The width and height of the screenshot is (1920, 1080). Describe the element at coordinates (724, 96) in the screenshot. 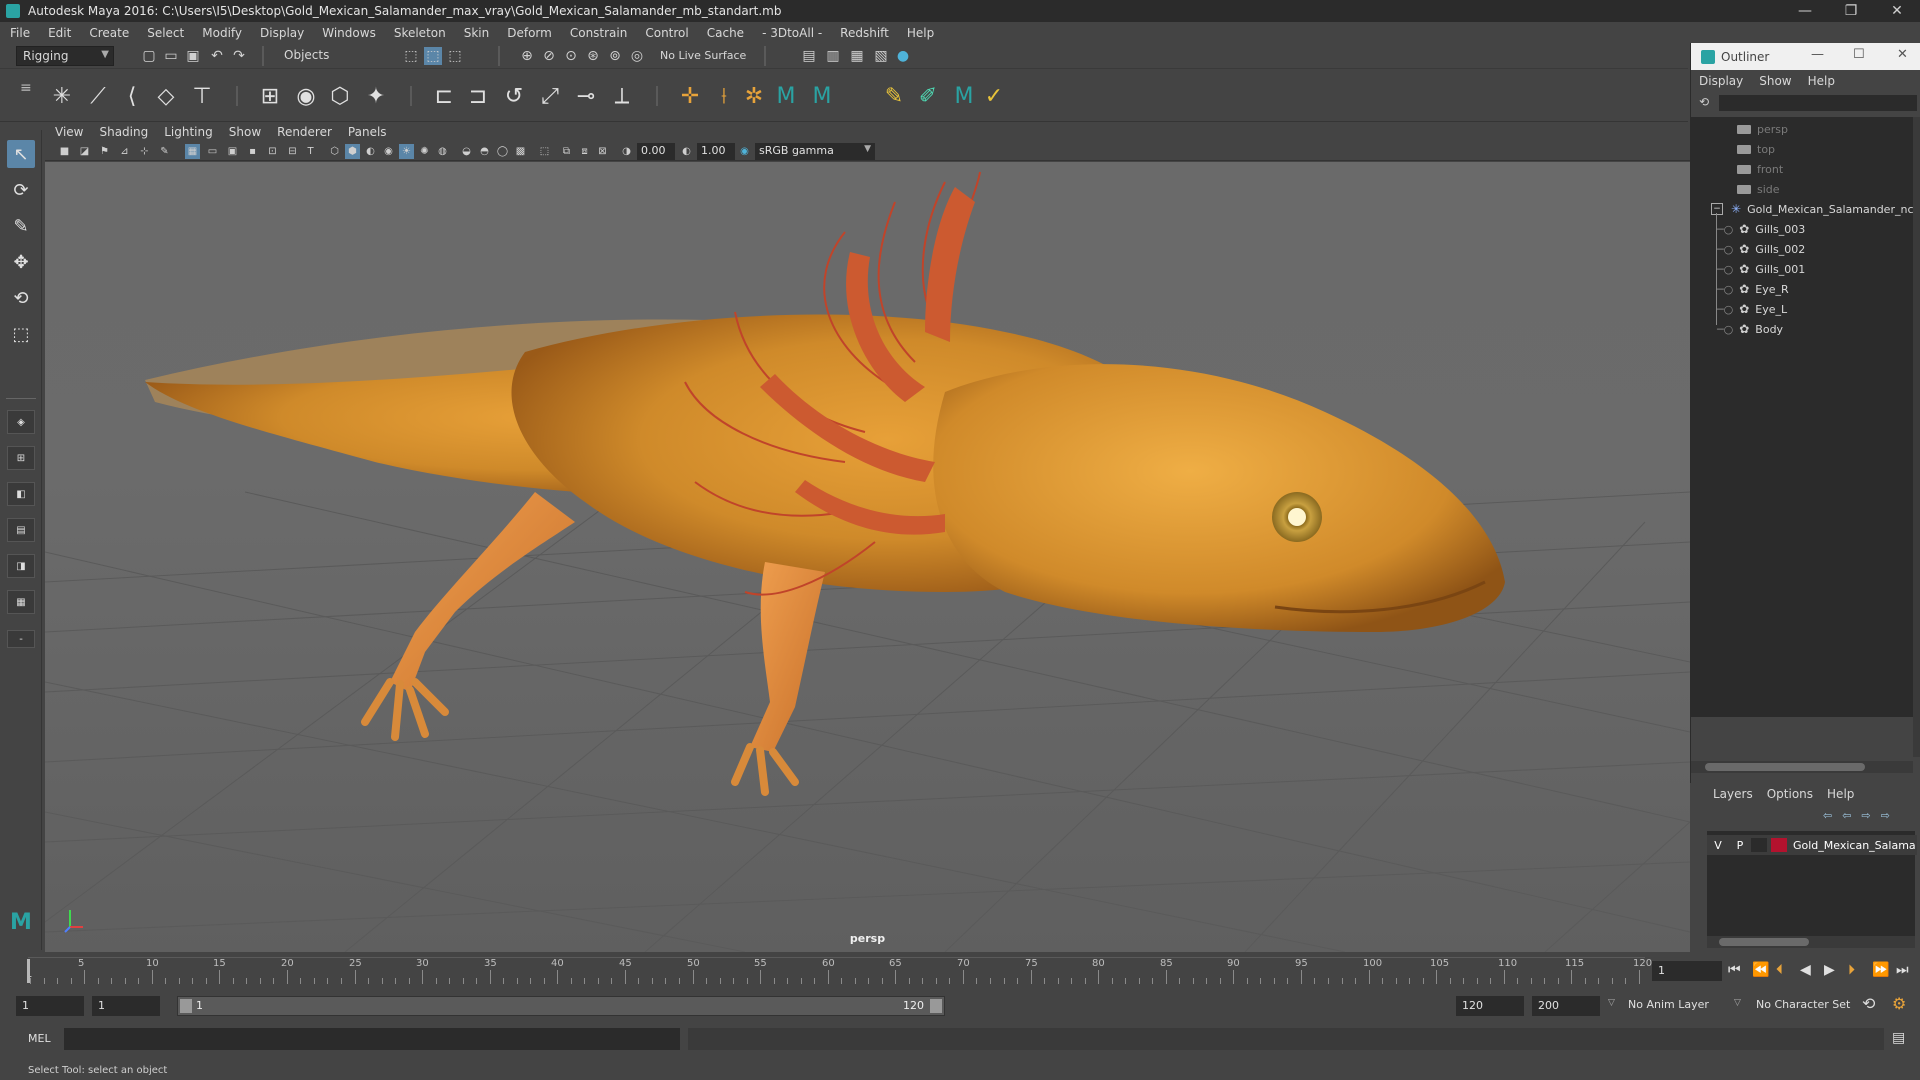

I see `joint-orient-icon: ⟊` at that location.